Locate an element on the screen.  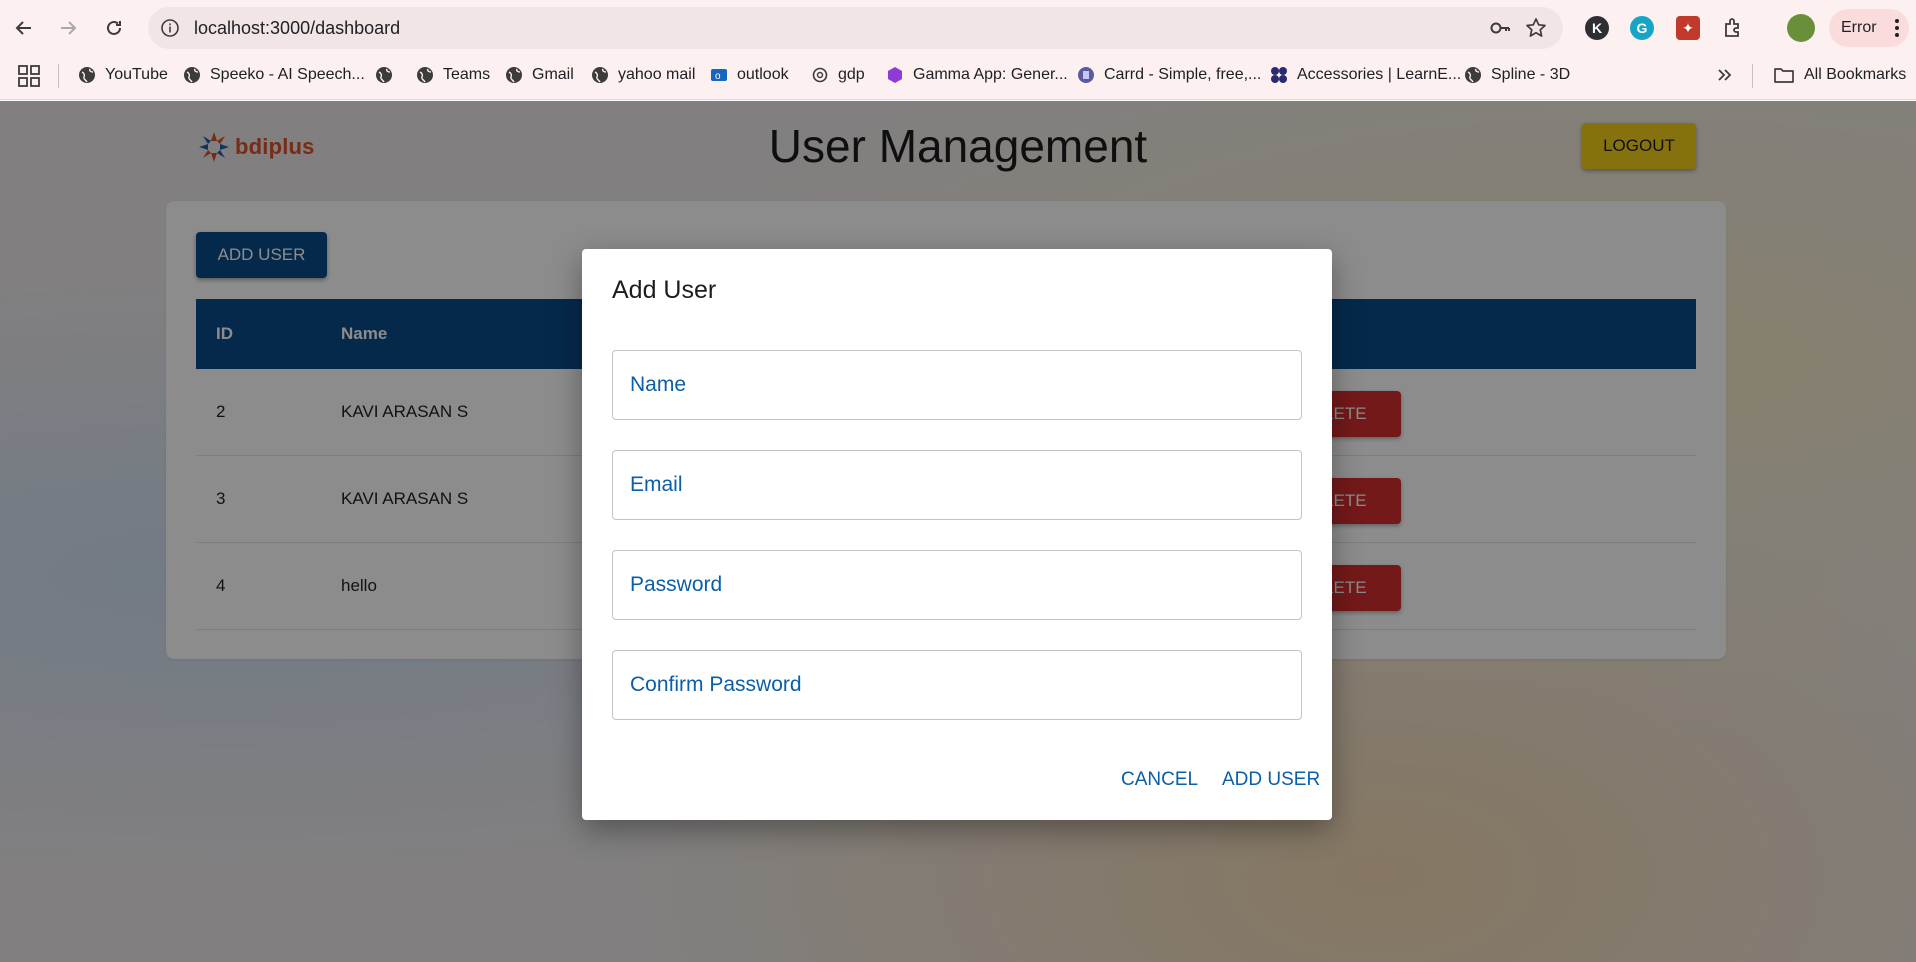
learn-icon is located at coordinates (1279, 75).